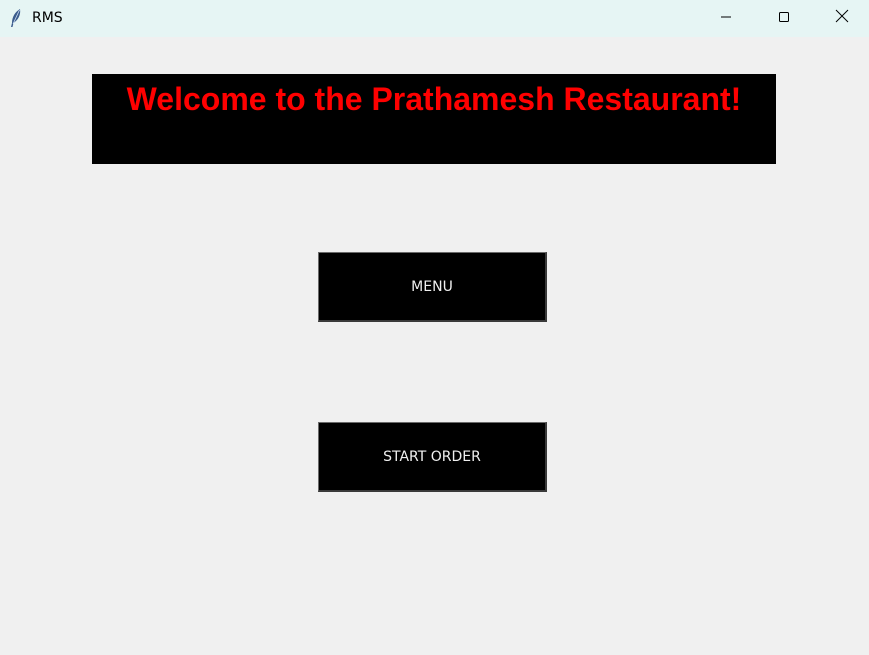 This screenshot has width=869, height=655. What do you see at coordinates (16, 18) in the screenshot?
I see `feather-icon` at bounding box center [16, 18].